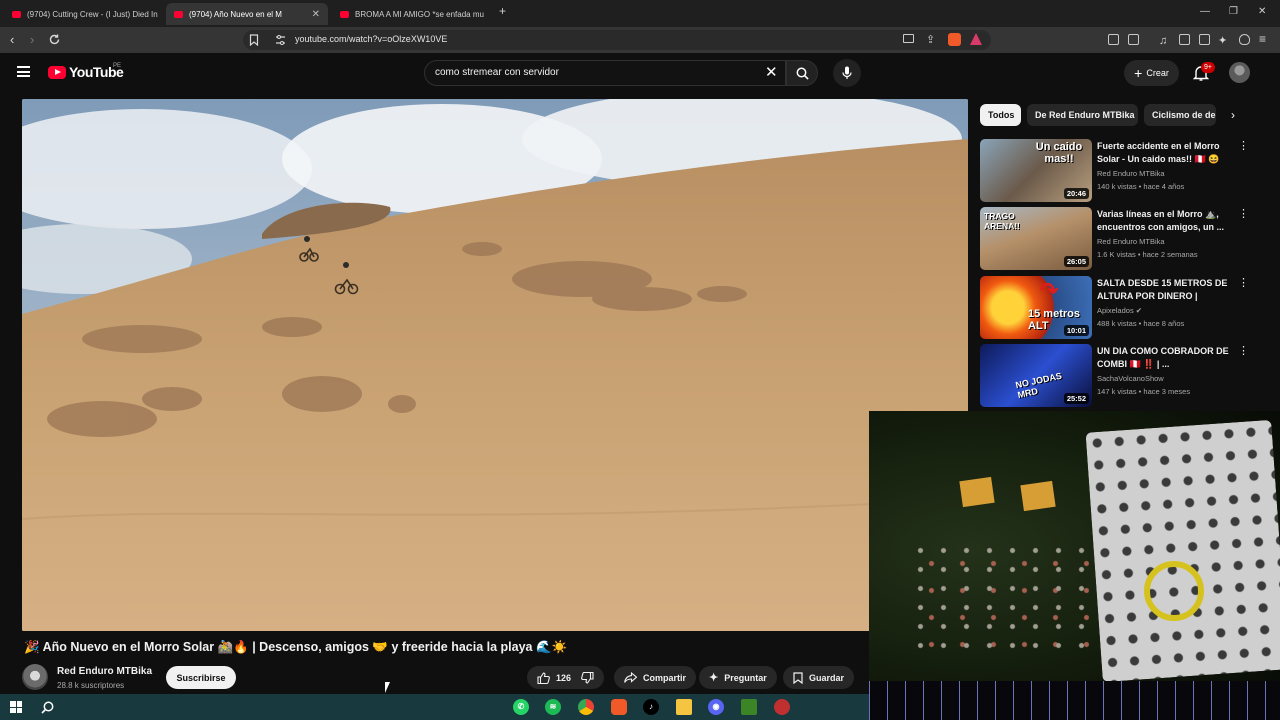 This screenshot has height=720, width=1280. What do you see at coordinates (976, 39) in the screenshot?
I see `brave-rewards-icon` at bounding box center [976, 39].